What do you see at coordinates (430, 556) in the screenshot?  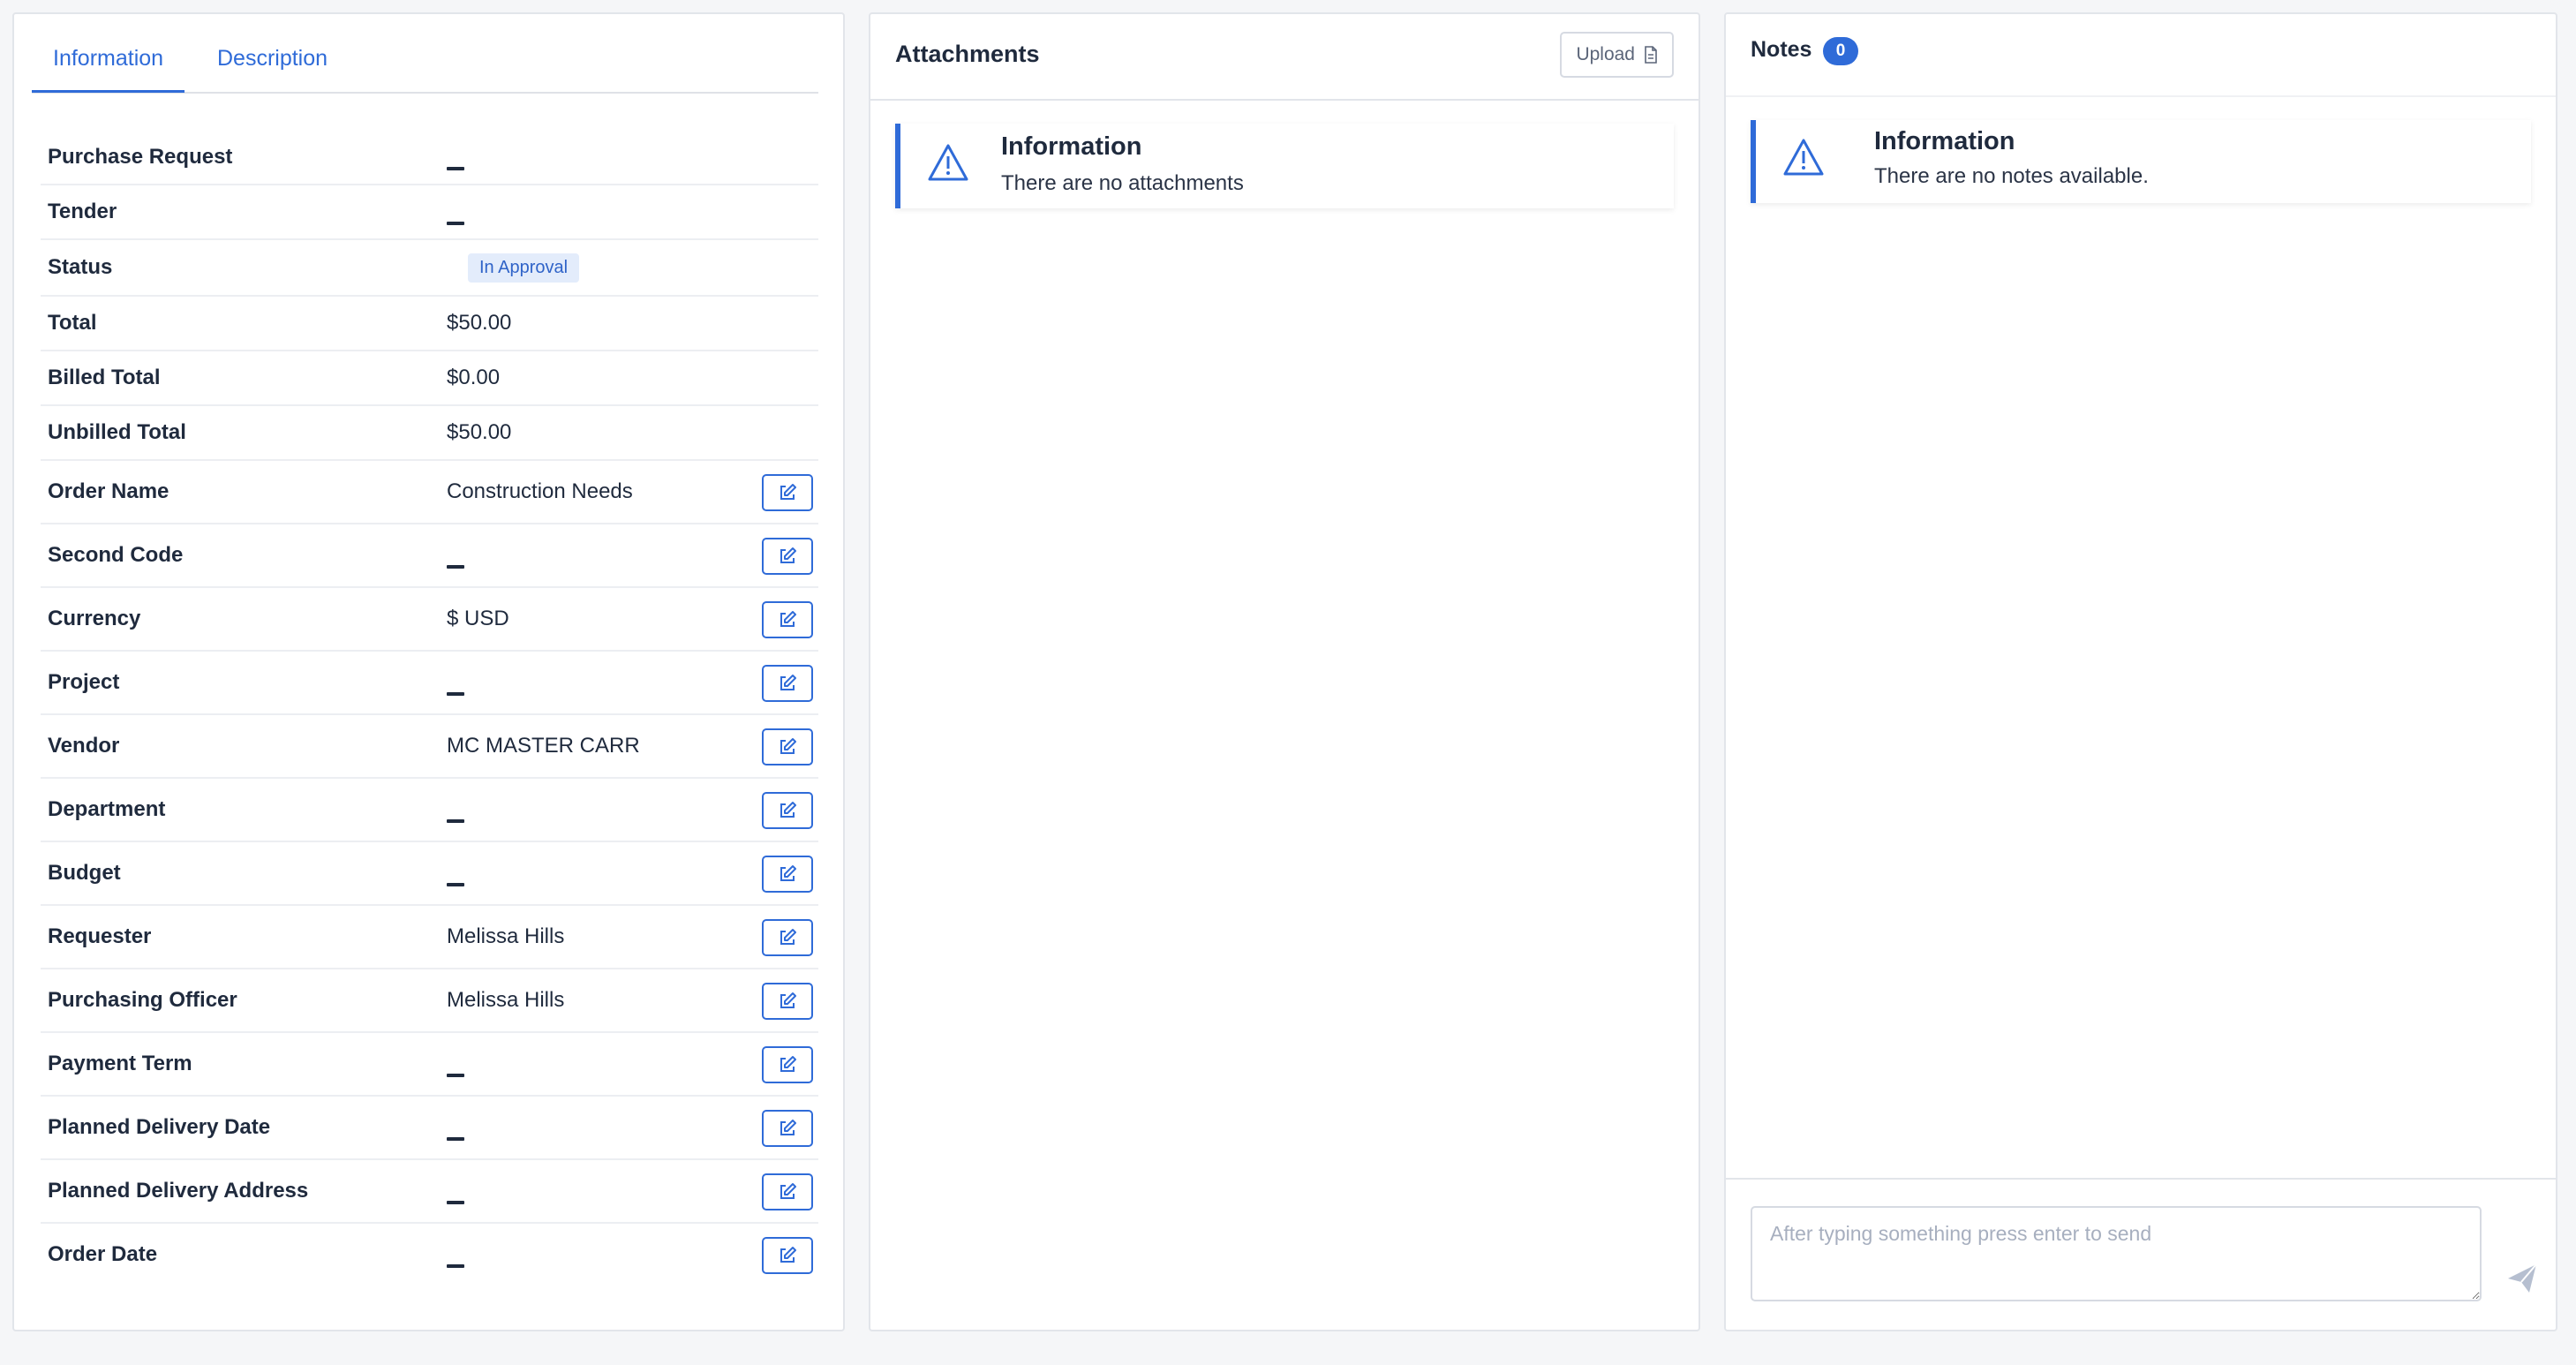 I see `field-row: Second Code` at bounding box center [430, 556].